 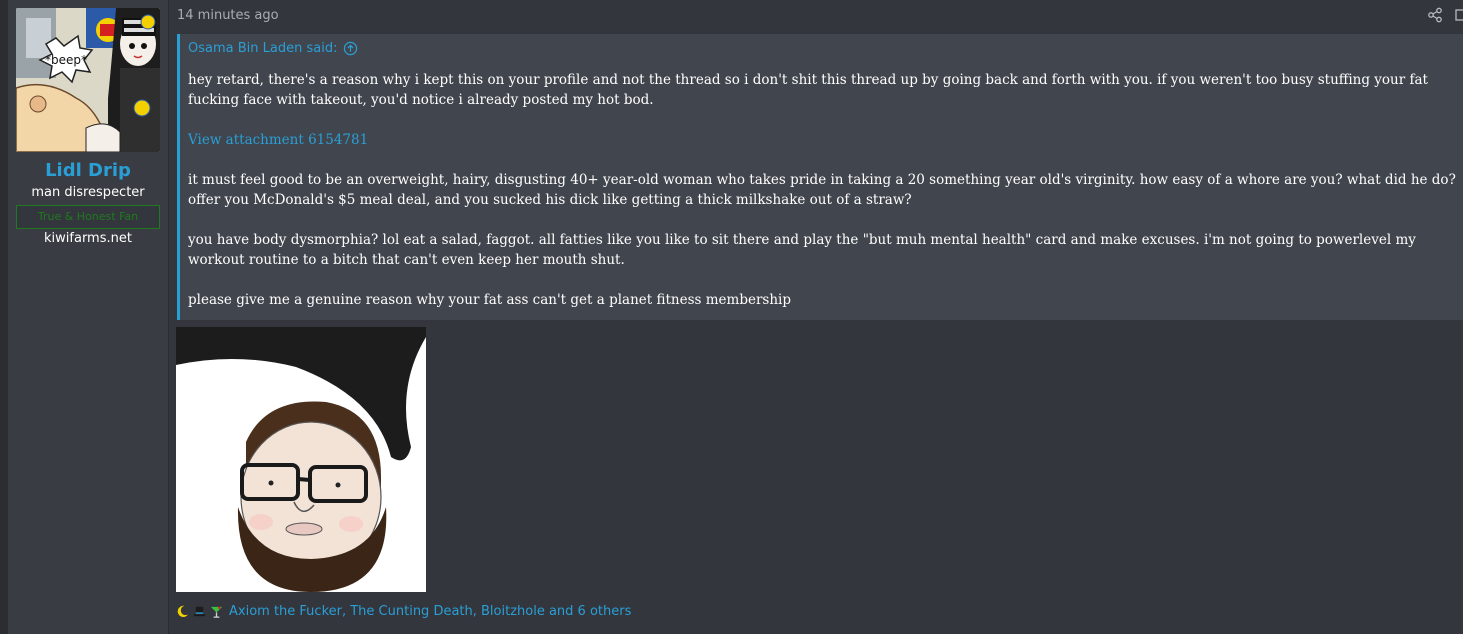 I want to click on arrow-up-circle-icon, so click(x=350, y=48).